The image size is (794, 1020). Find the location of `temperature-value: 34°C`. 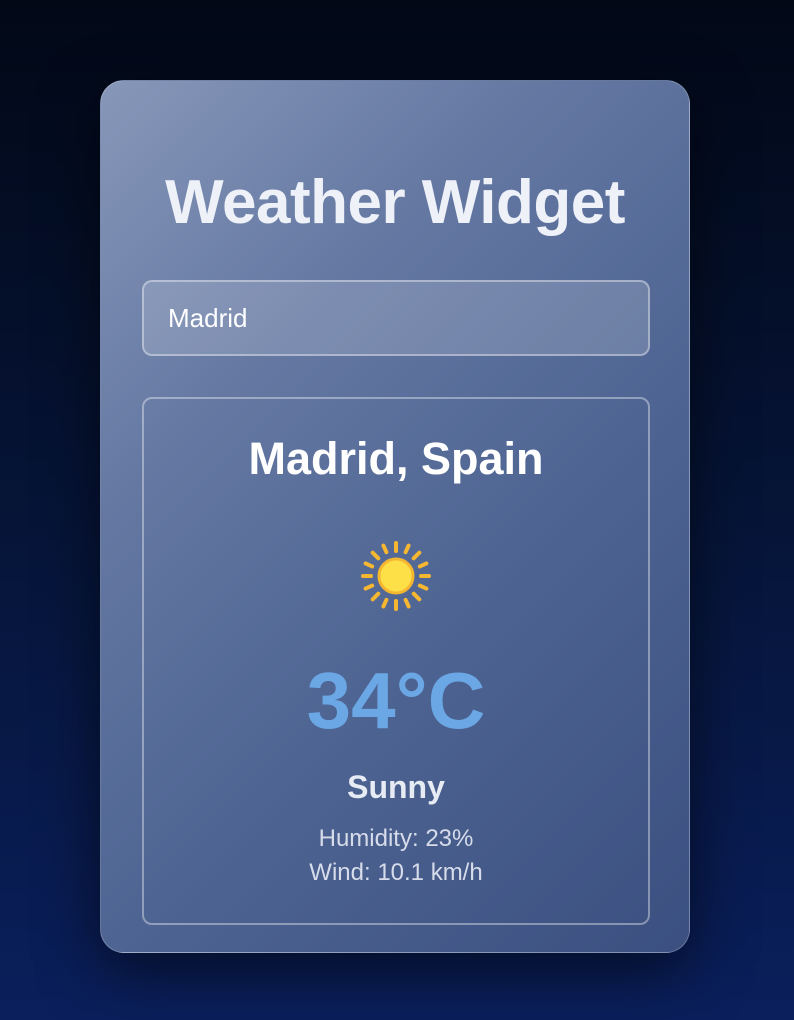

temperature-value: 34°C is located at coordinates (396, 700).